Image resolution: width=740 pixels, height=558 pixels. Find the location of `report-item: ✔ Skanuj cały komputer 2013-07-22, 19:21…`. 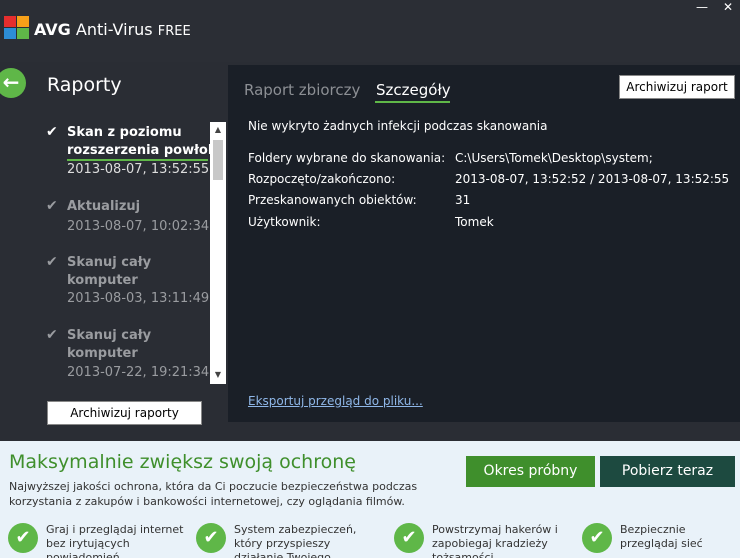

report-item: ✔ Skanuj cały komputer 2013-07-22, 19:21… is located at coordinates (128, 354).